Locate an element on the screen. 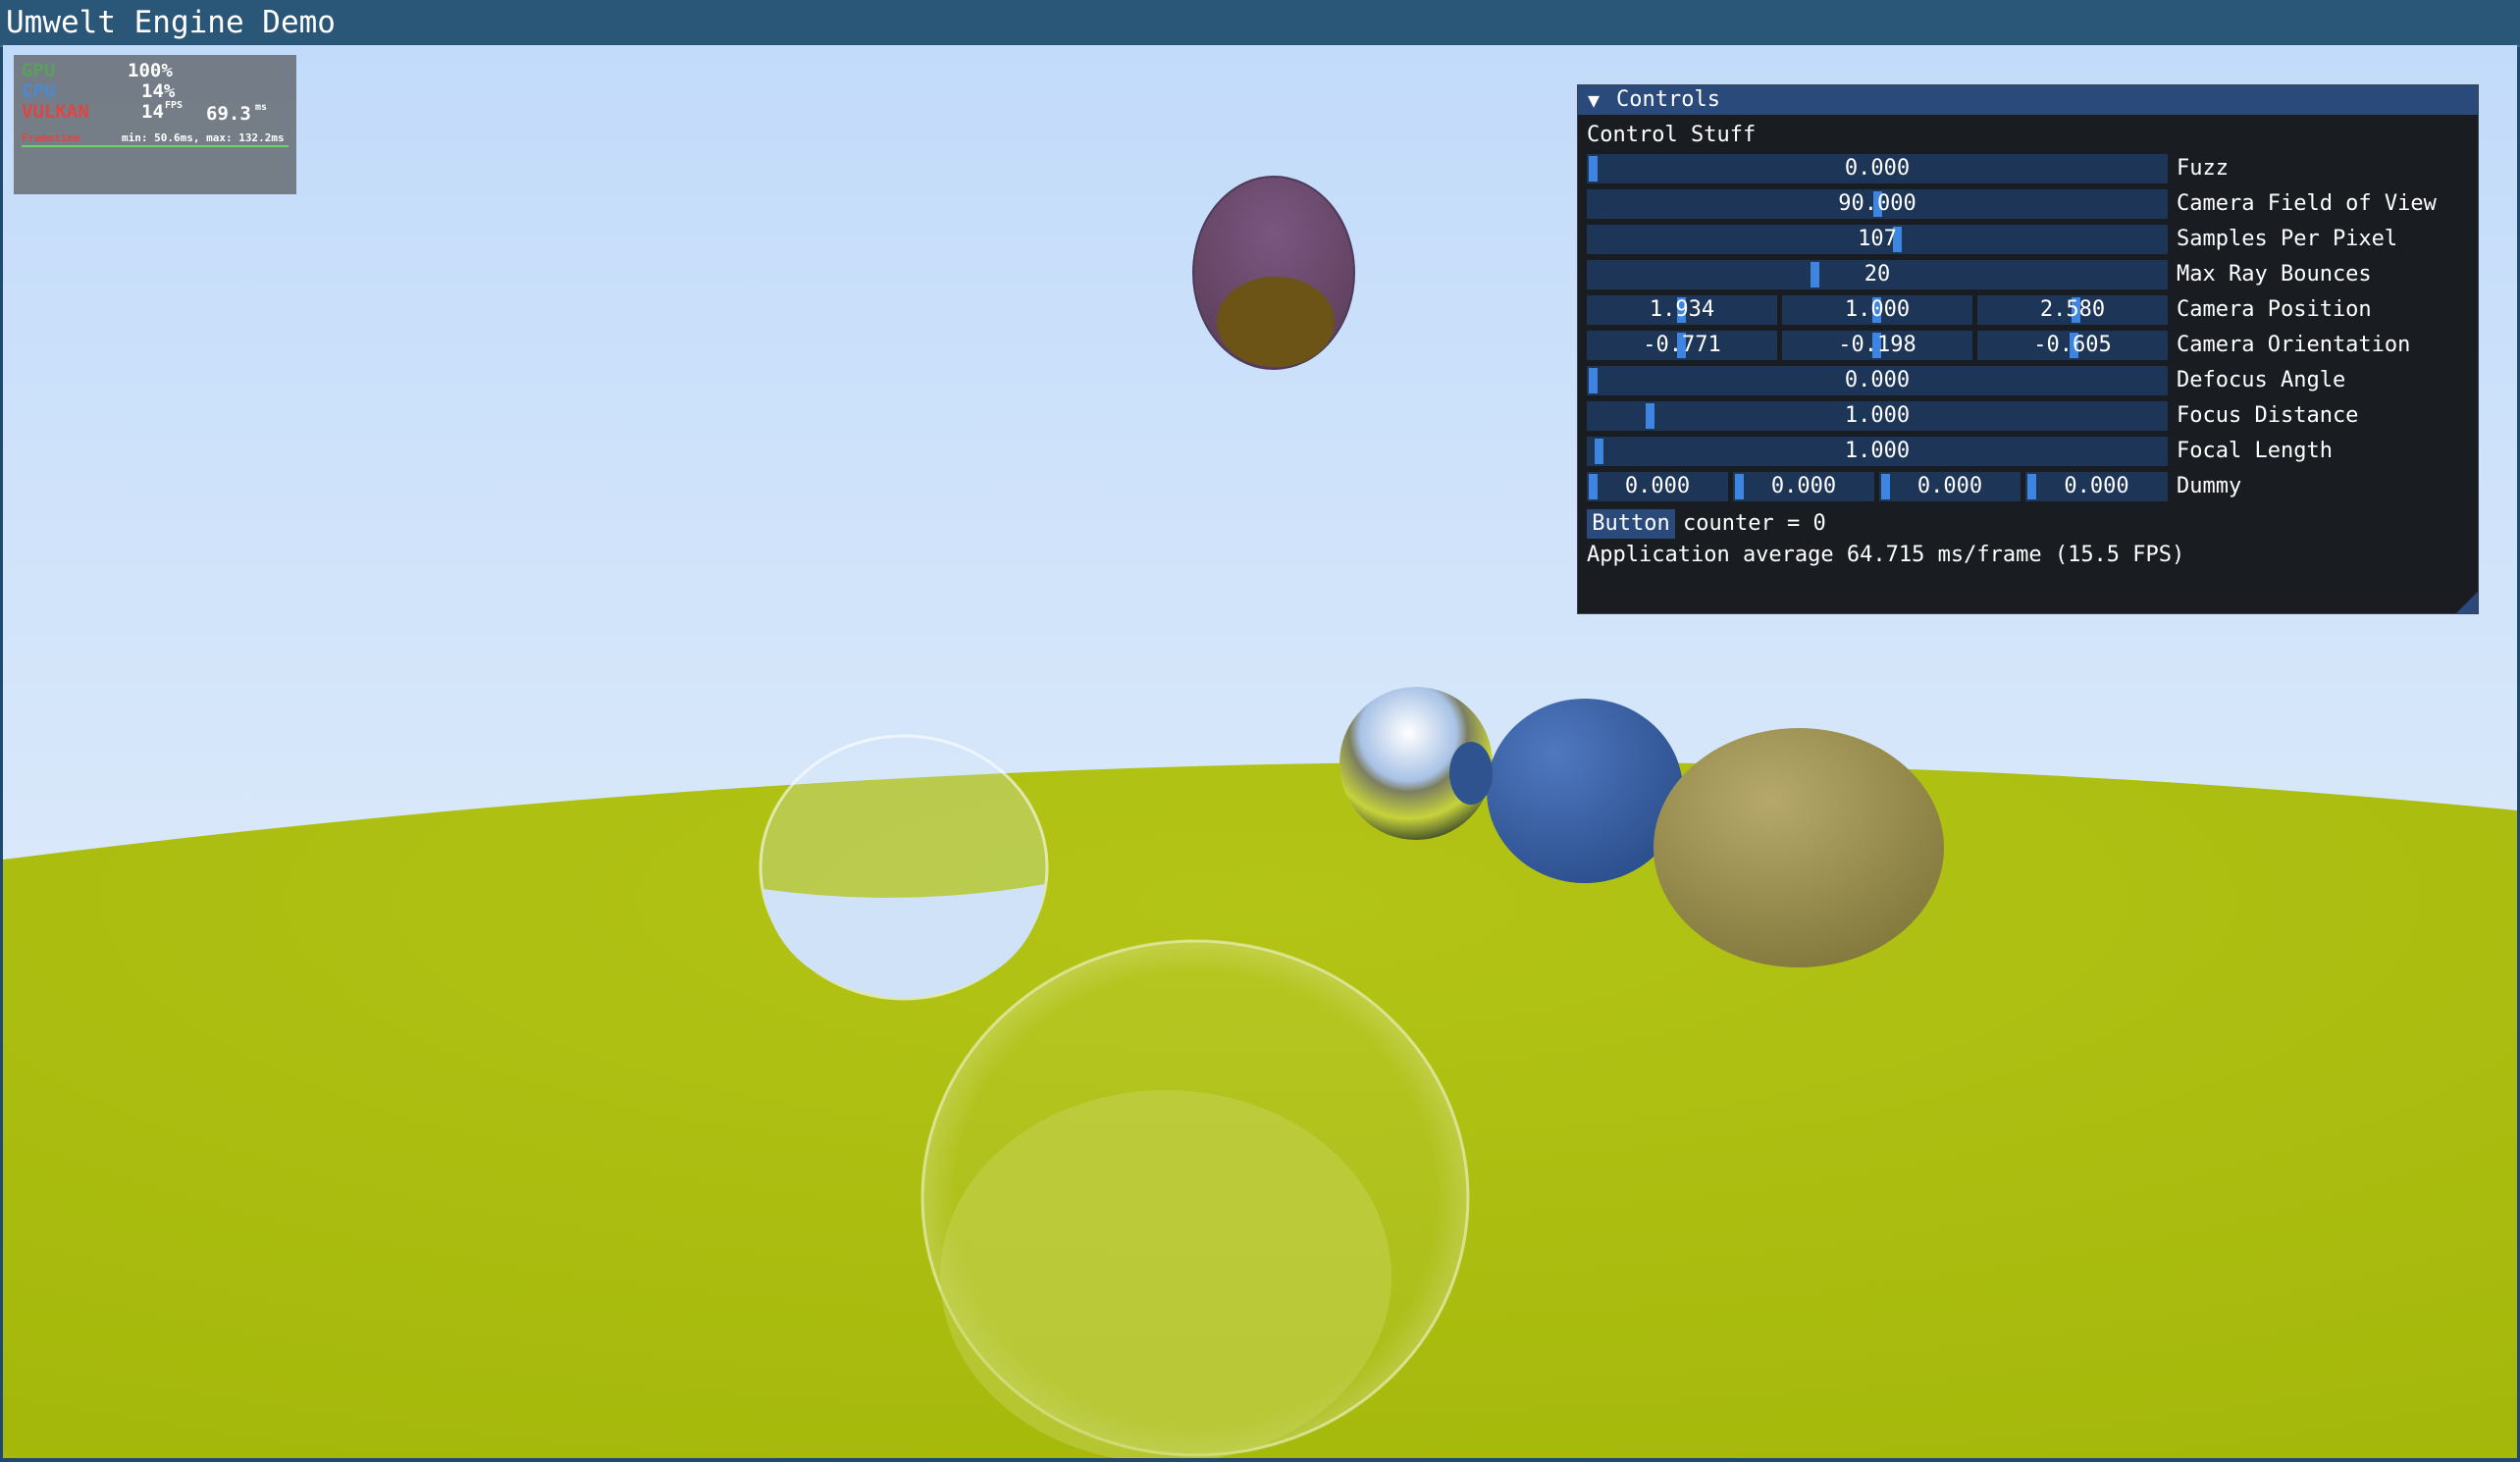  counter-text: counter = 0 is located at coordinates (1754, 523).